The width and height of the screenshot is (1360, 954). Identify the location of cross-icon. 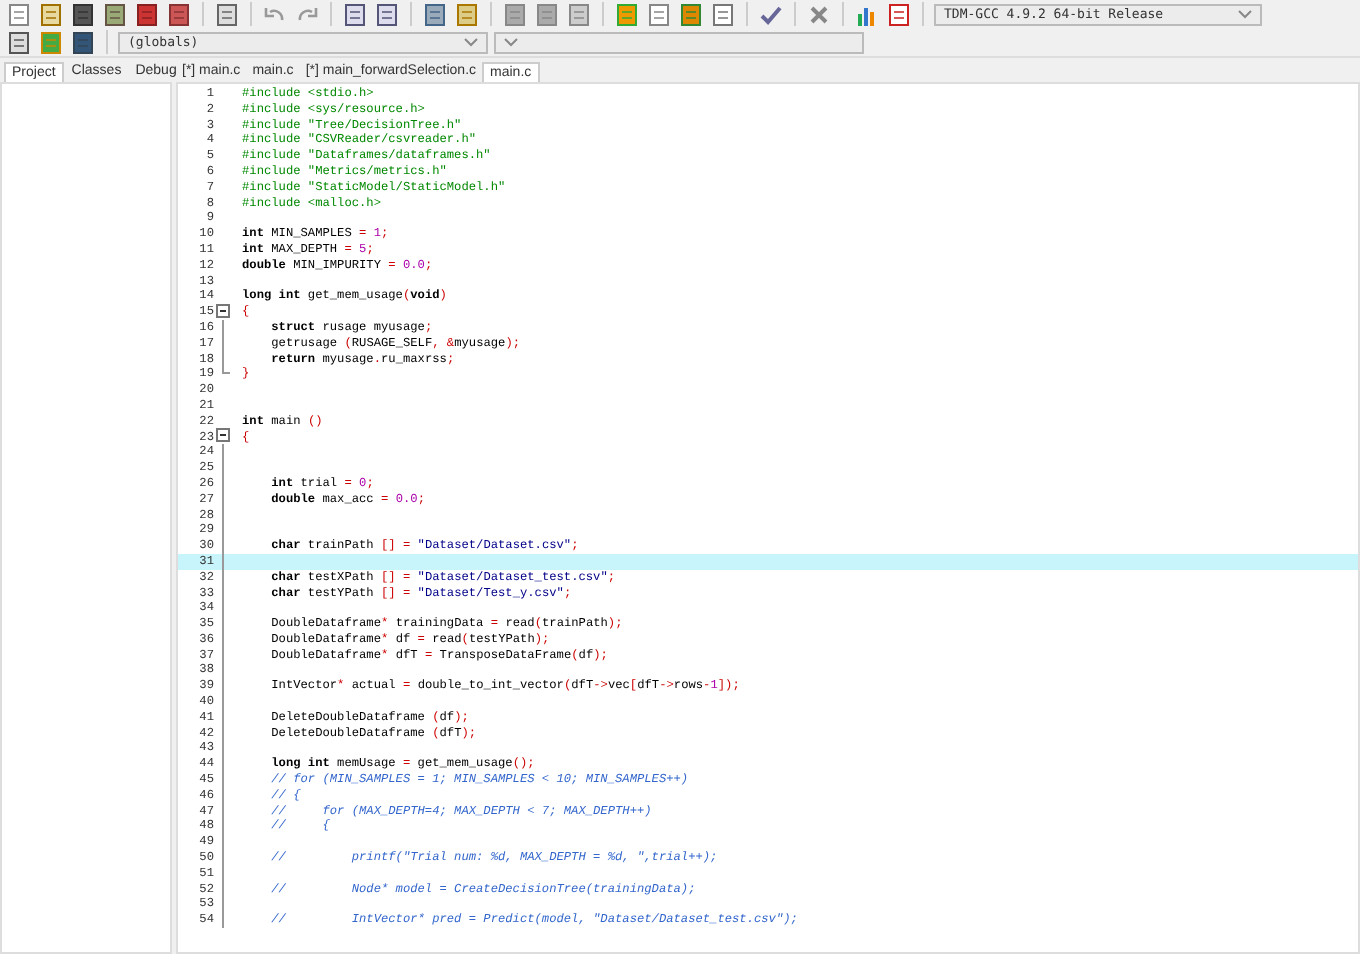
(819, 14).